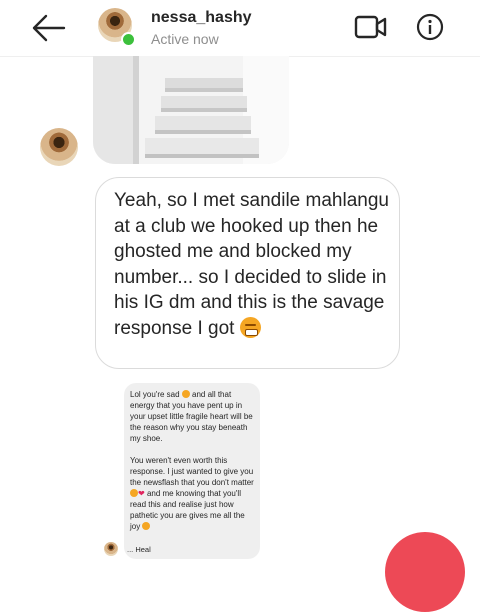 Image resolution: width=480 pixels, height=612 pixels. What do you see at coordinates (111, 549) in the screenshot?
I see `screenshot-avatar` at bounding box center [111, 549].